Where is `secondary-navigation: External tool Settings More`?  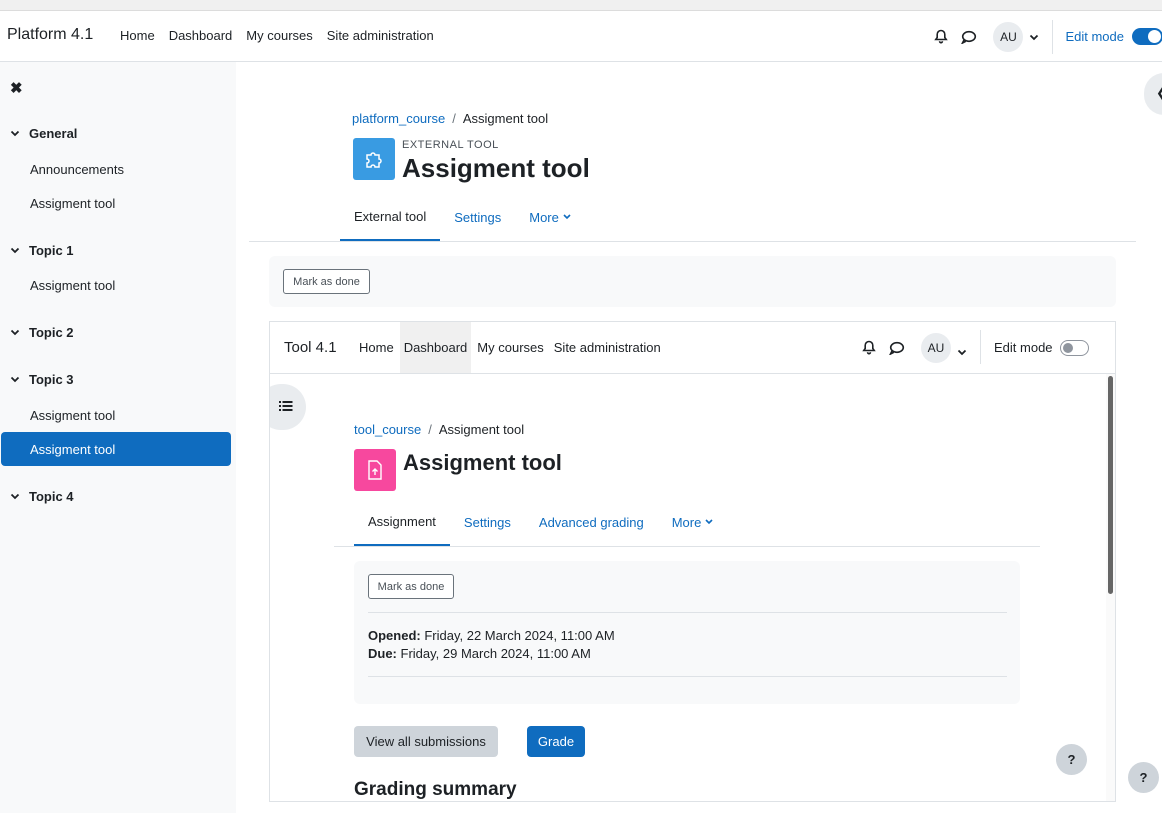 secondary-navigation: External tool Settings More is located at coordinates (462, 217).